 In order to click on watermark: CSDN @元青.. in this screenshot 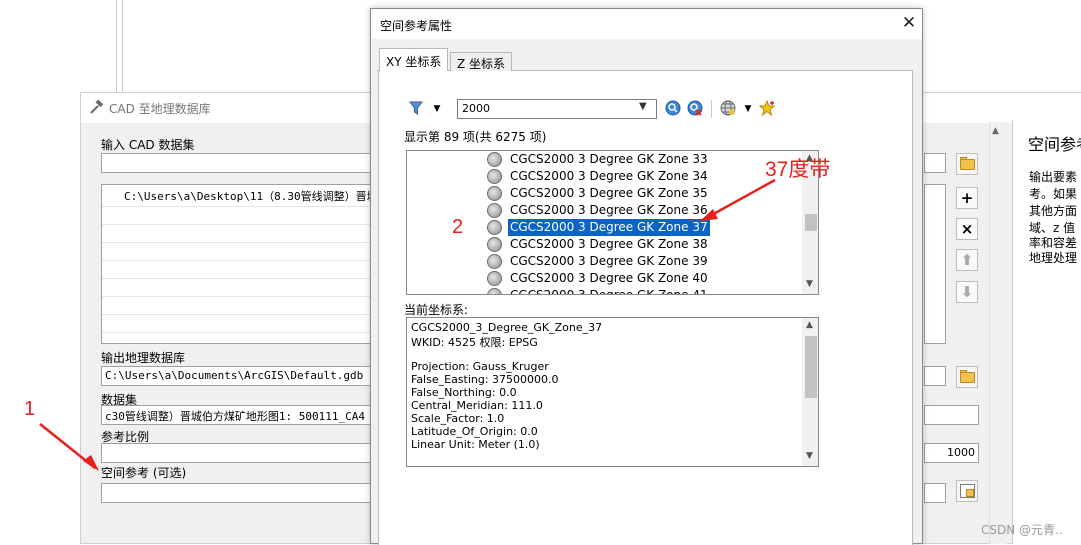, I will do `click(1022, 530)`.